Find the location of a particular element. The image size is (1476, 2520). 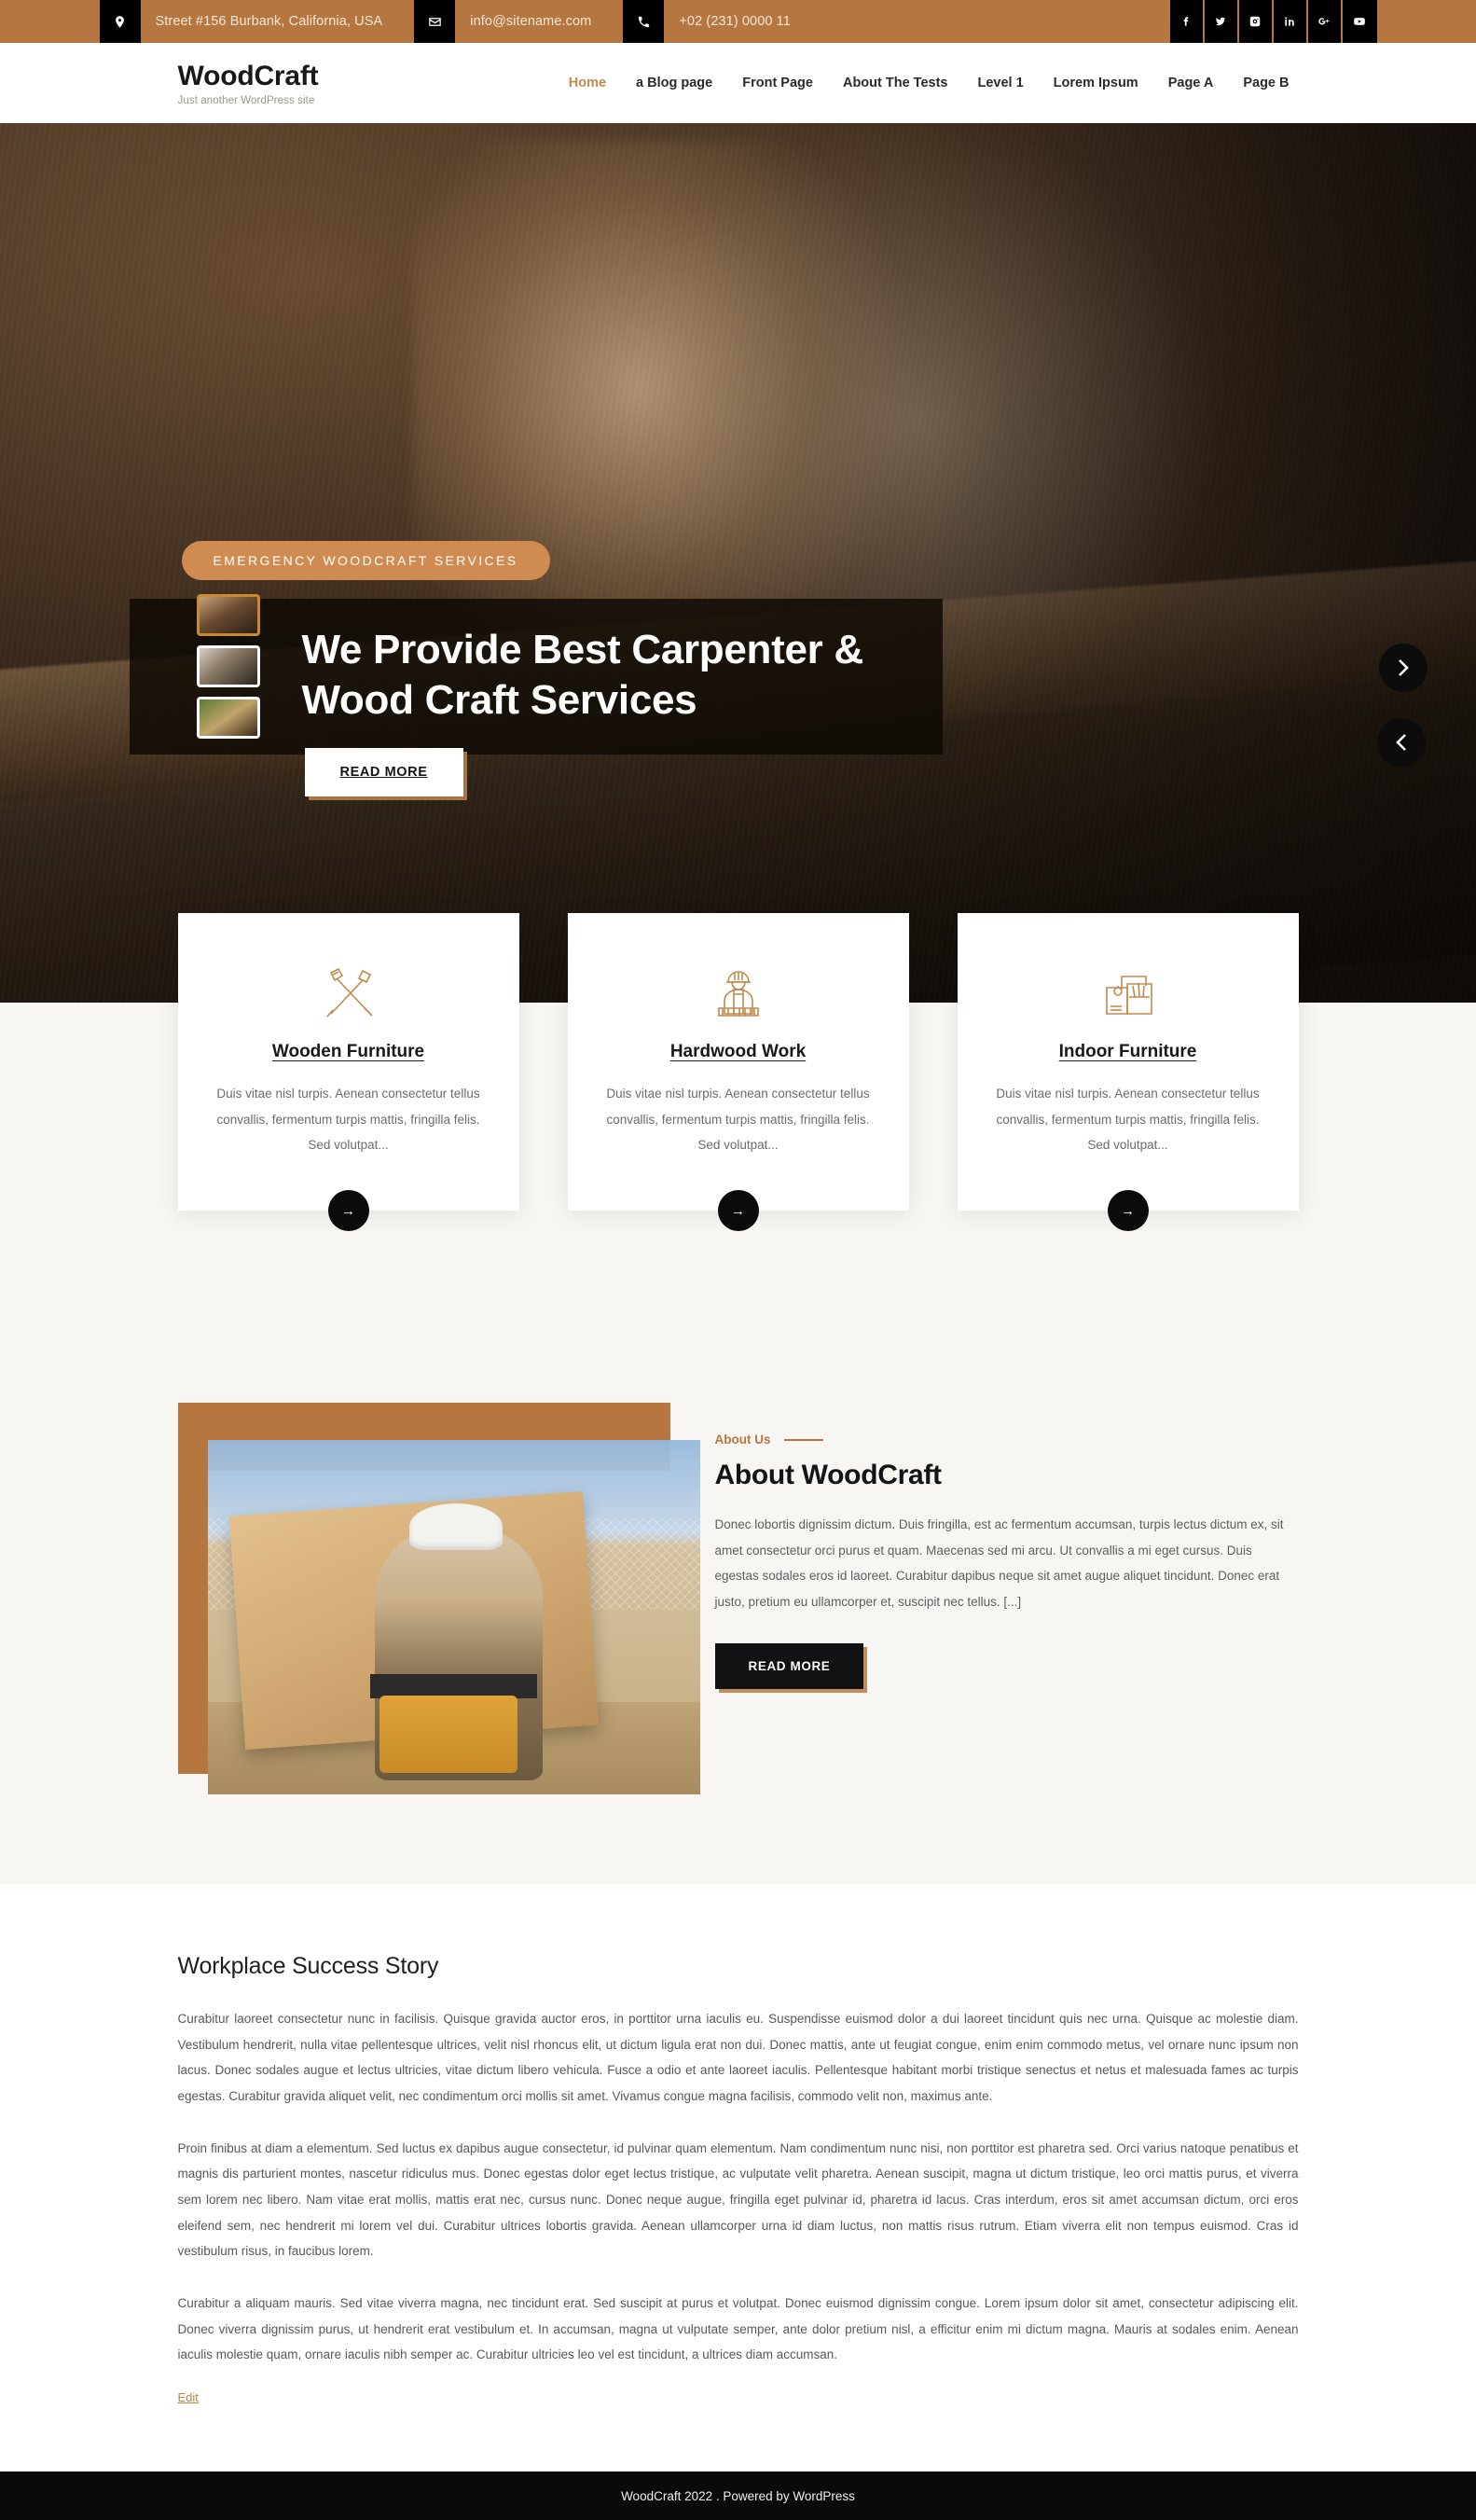

topbar-phone: +02 (231) 0000 11 is located at coordinates (722, 21).